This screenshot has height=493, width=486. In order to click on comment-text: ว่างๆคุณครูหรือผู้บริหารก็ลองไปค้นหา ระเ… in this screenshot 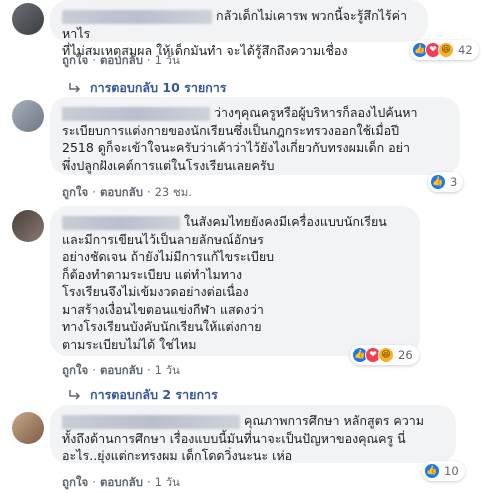, I will do `click(240, 139)`.